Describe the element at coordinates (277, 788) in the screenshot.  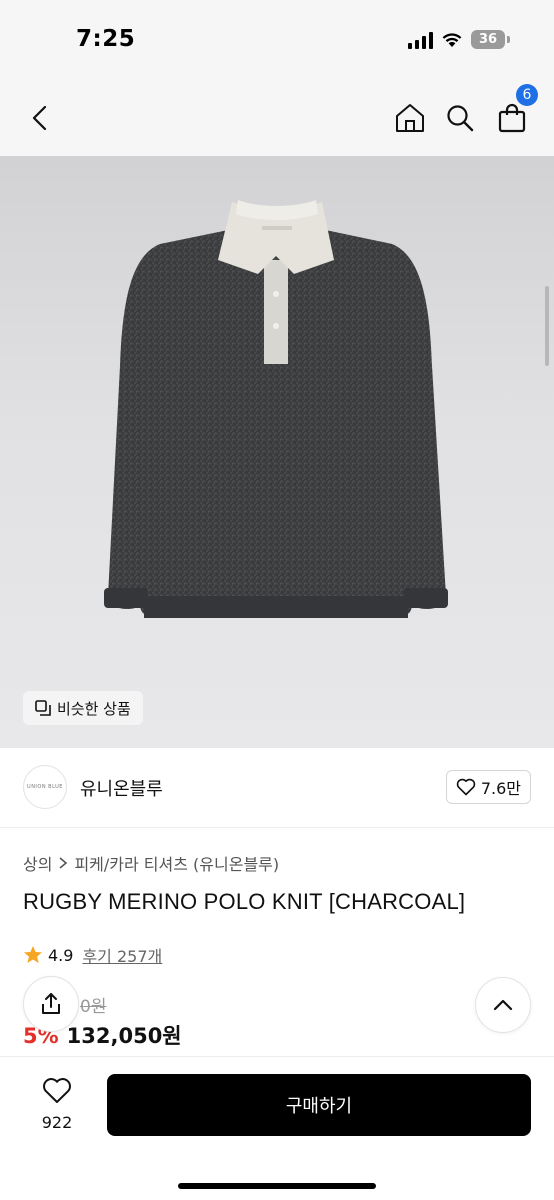
I see `brand-row: UNION BLUE 유니온블루 7.6만` at that location.